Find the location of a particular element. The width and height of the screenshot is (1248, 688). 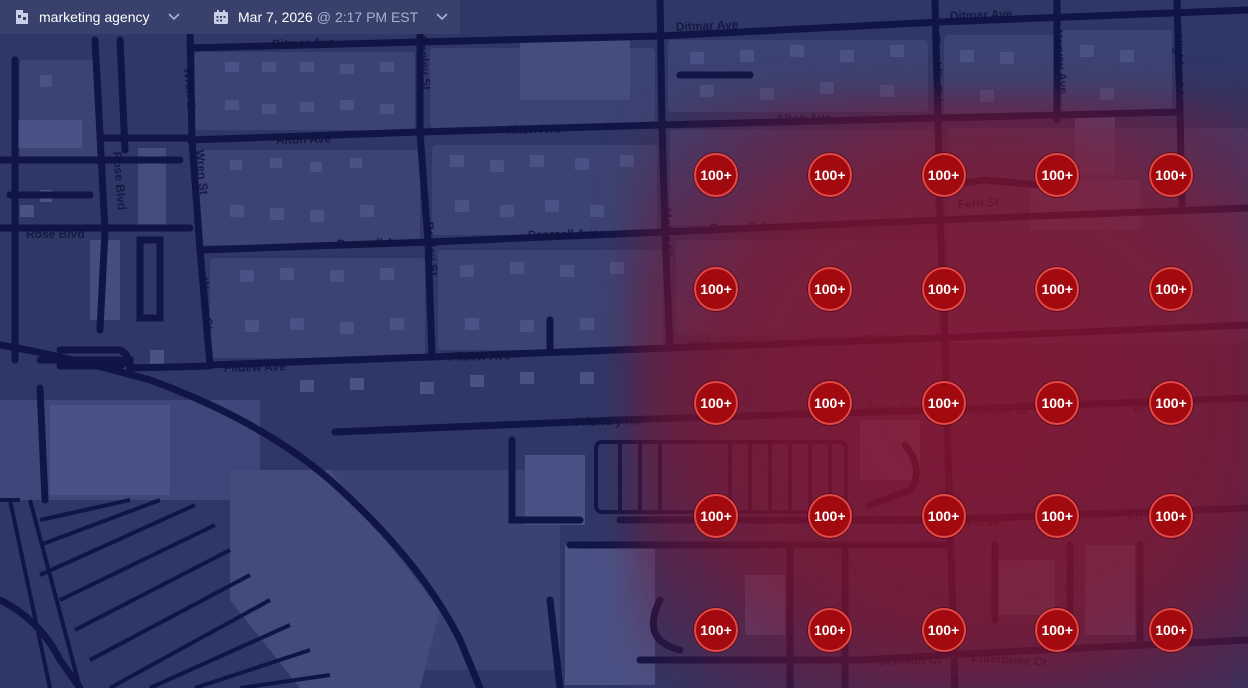

business-name: marketing agency is located at coordinates (94, 17).